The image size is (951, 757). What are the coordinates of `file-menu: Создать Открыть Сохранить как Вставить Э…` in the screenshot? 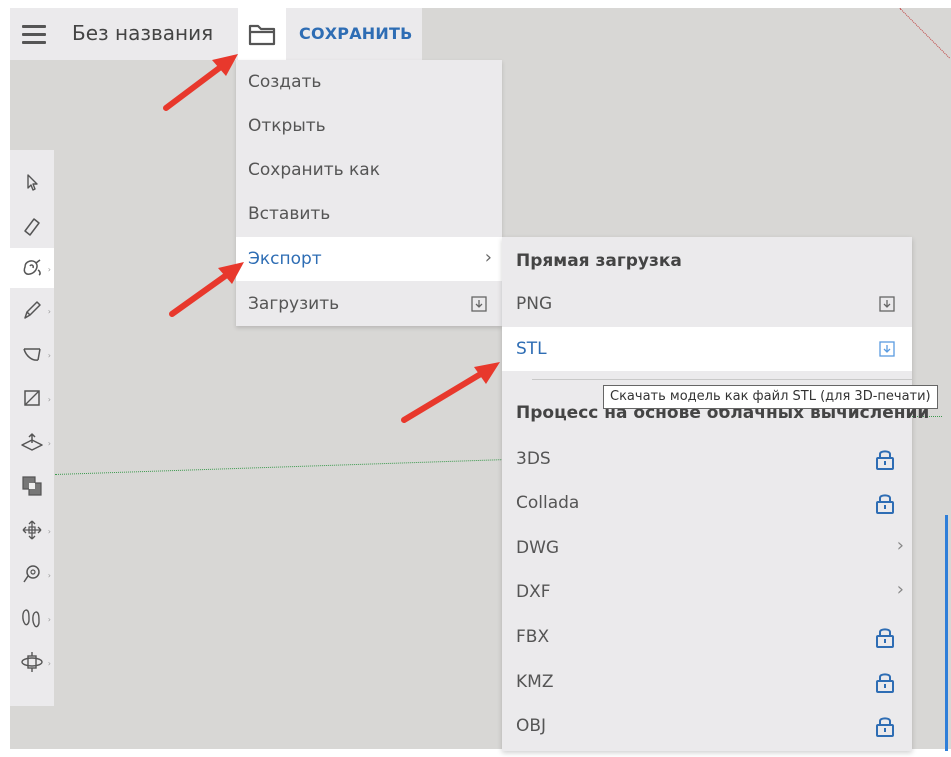 It's located at (369, 193).